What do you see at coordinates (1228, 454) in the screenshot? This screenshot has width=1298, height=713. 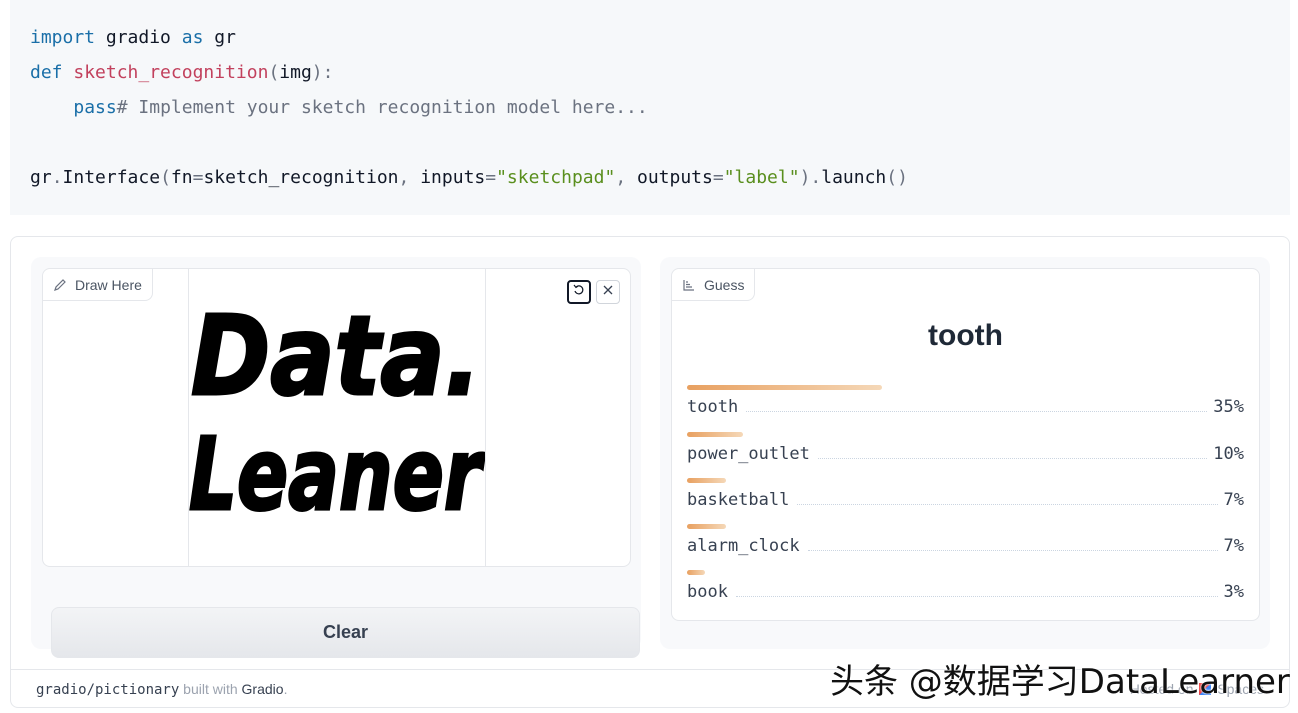 I see `confidence-percent: 10%` at bounding box center [1228, 454].